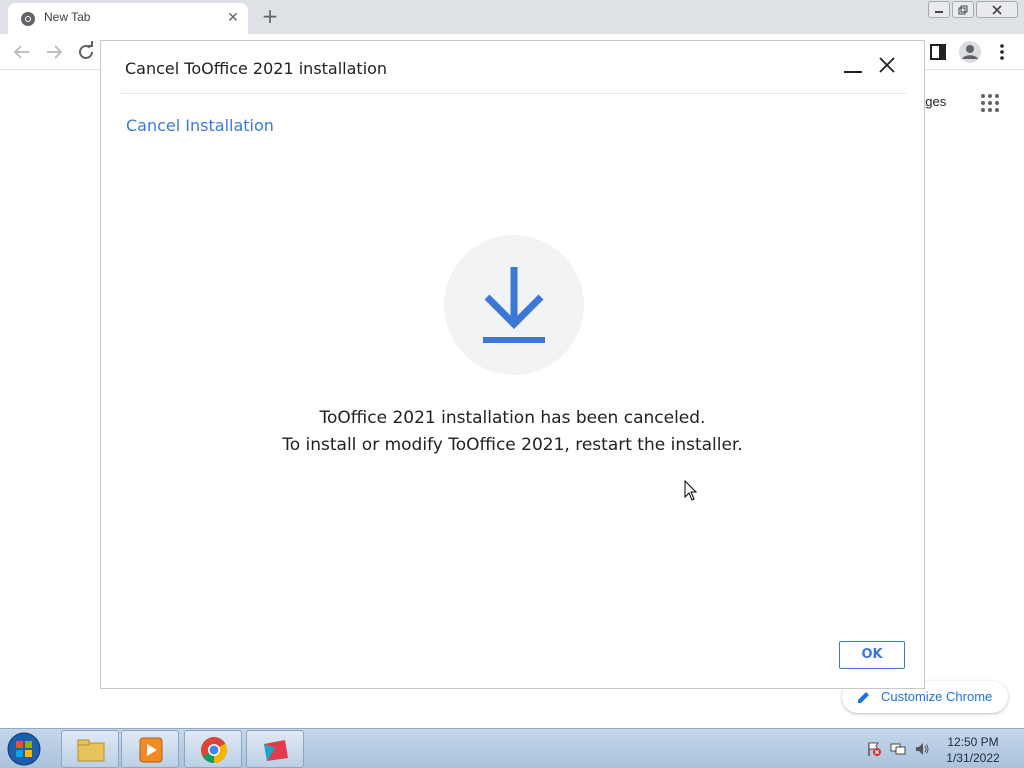  What do you see at coordinates (1002, 52) in the screenshot?
I see `more-menu-icon` at bounding box center [1002, 52].